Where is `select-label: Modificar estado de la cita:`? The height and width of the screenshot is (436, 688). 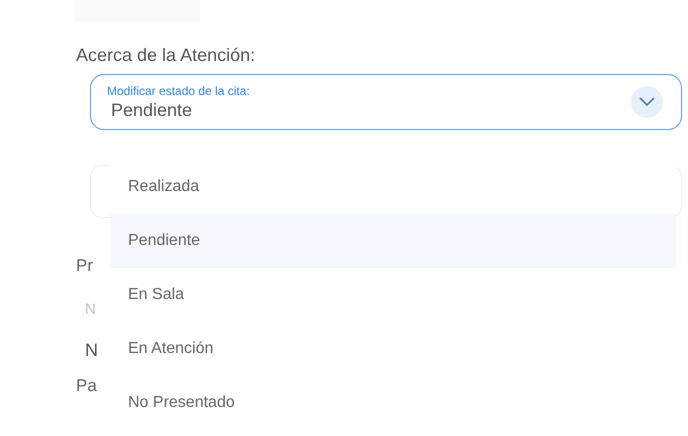 select-label: Modificar estado de la cita: is located at coordinates (178, 91).